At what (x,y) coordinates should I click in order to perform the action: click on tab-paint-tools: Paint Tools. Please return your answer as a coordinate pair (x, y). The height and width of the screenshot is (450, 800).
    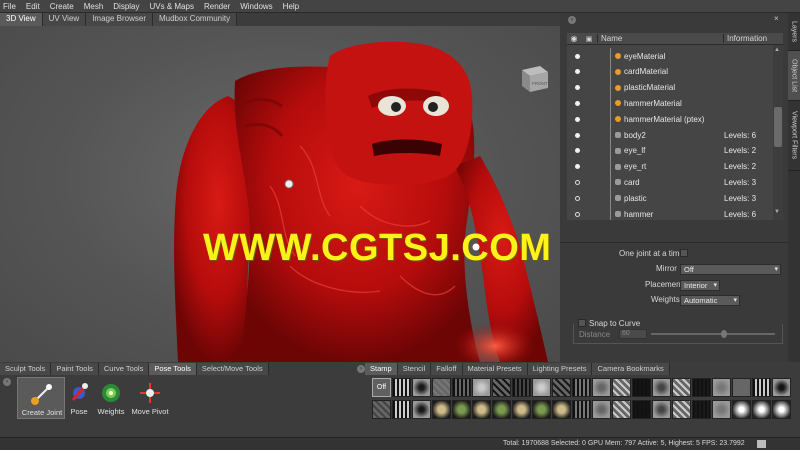
    Looking at the image, I should click on (75, 369).